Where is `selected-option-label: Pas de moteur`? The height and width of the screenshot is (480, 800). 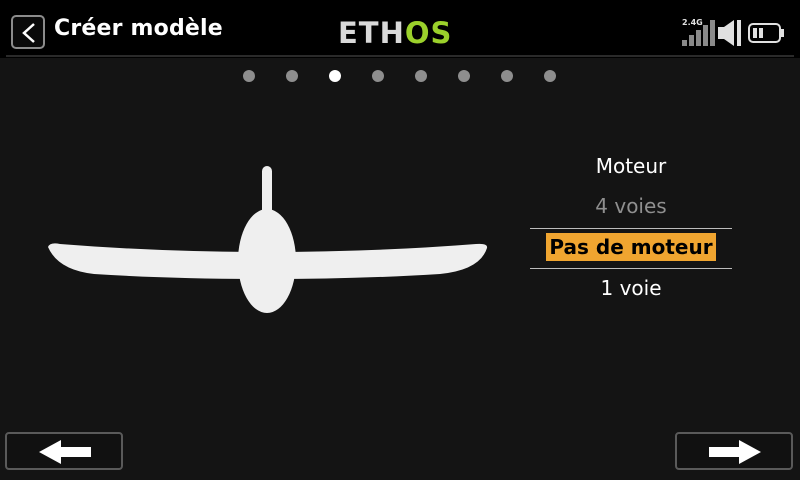 selected-option-label: Pas de moteur is located at coordinates (631, 247).